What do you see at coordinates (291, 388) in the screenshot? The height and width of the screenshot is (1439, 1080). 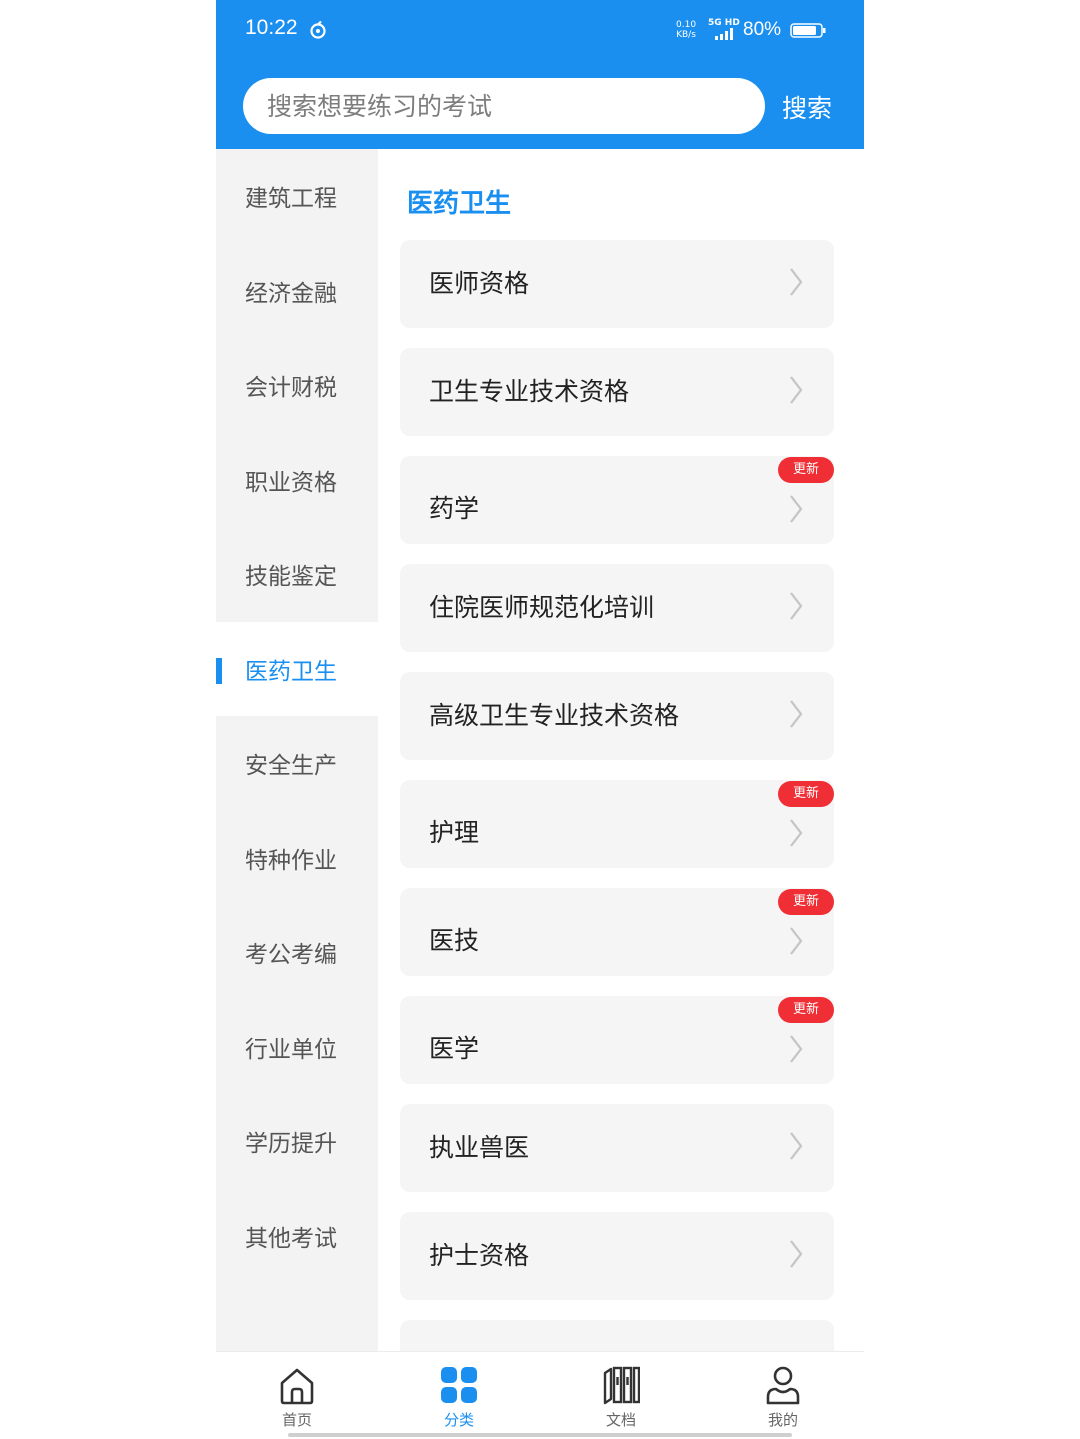 I see `sidebar-item-label: 会计财税` at bounding box center [291, 388].